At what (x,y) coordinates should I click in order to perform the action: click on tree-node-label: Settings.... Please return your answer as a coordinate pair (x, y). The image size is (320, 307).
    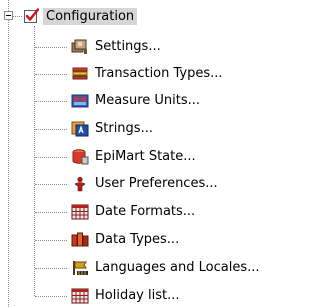
    Looking at the image, I should click on (128, 46).